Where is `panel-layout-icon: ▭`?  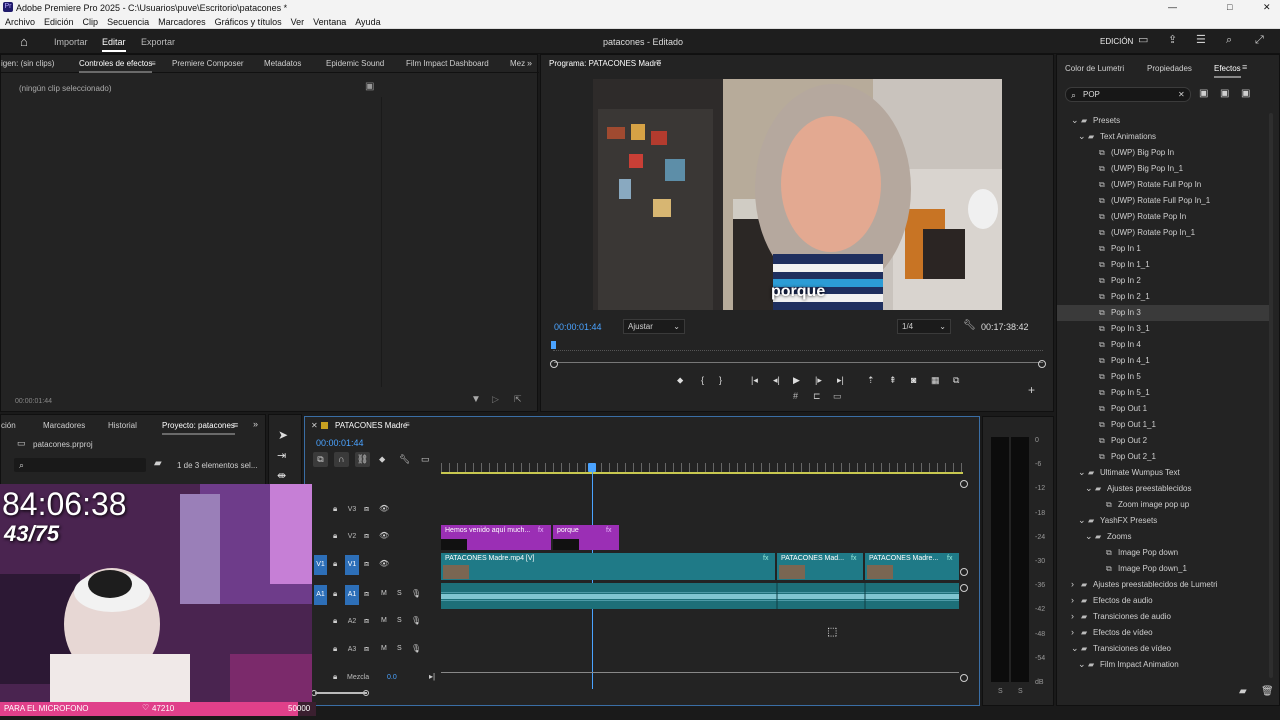 panel-layout-icon: ▭ is located at coordinates (1143, 40).